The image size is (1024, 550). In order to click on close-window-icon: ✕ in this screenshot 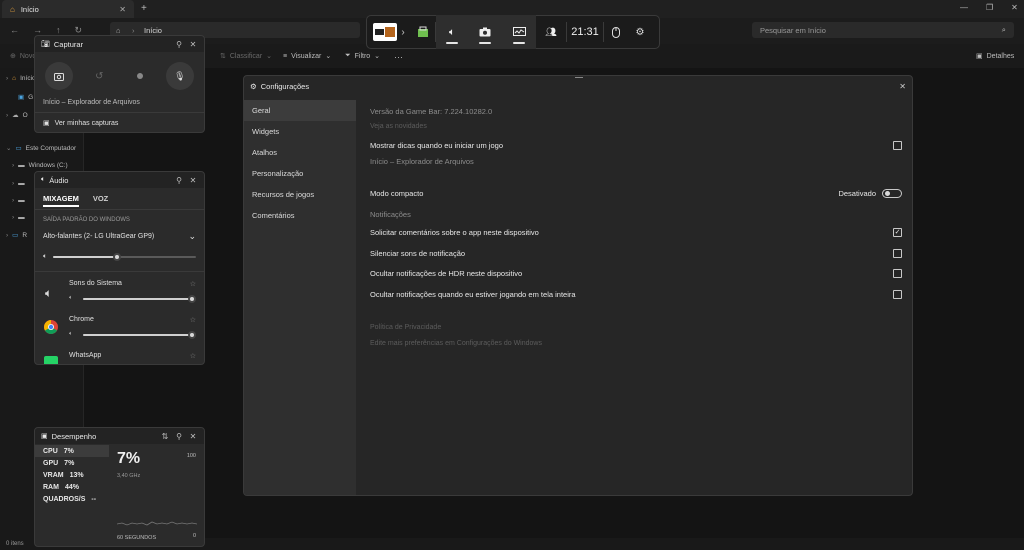, I will do `click(1014, 7)`.